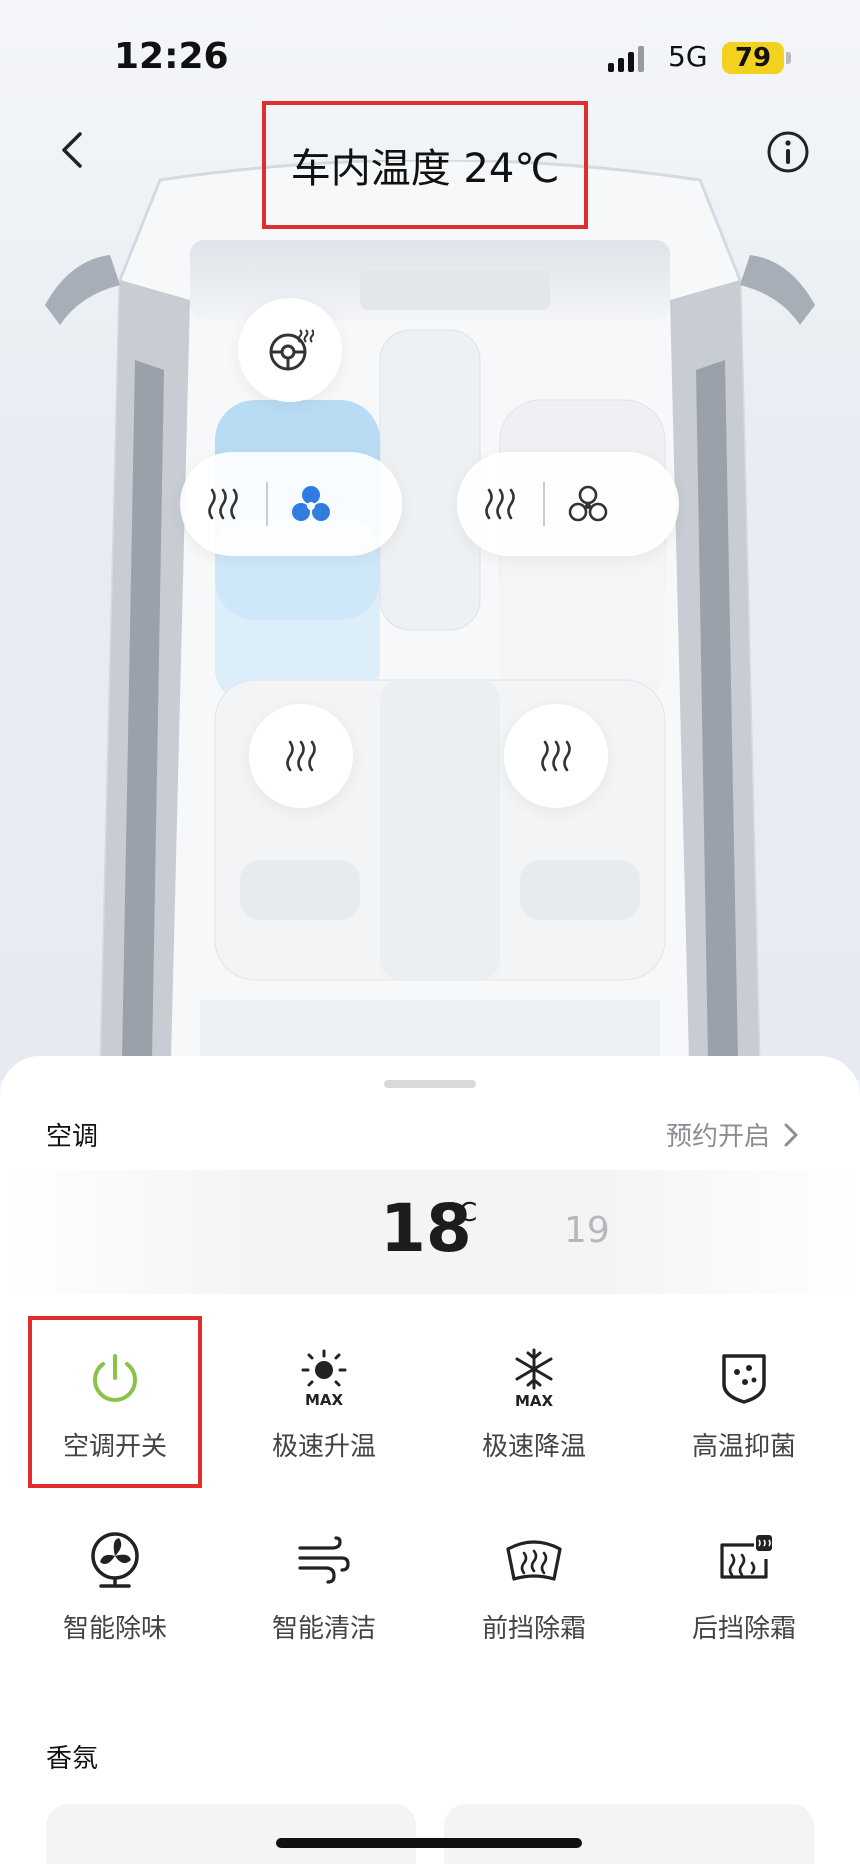 This screenshot has width=860, height=1864. I want to click on fragrance-card-left, so click(231, 1834).